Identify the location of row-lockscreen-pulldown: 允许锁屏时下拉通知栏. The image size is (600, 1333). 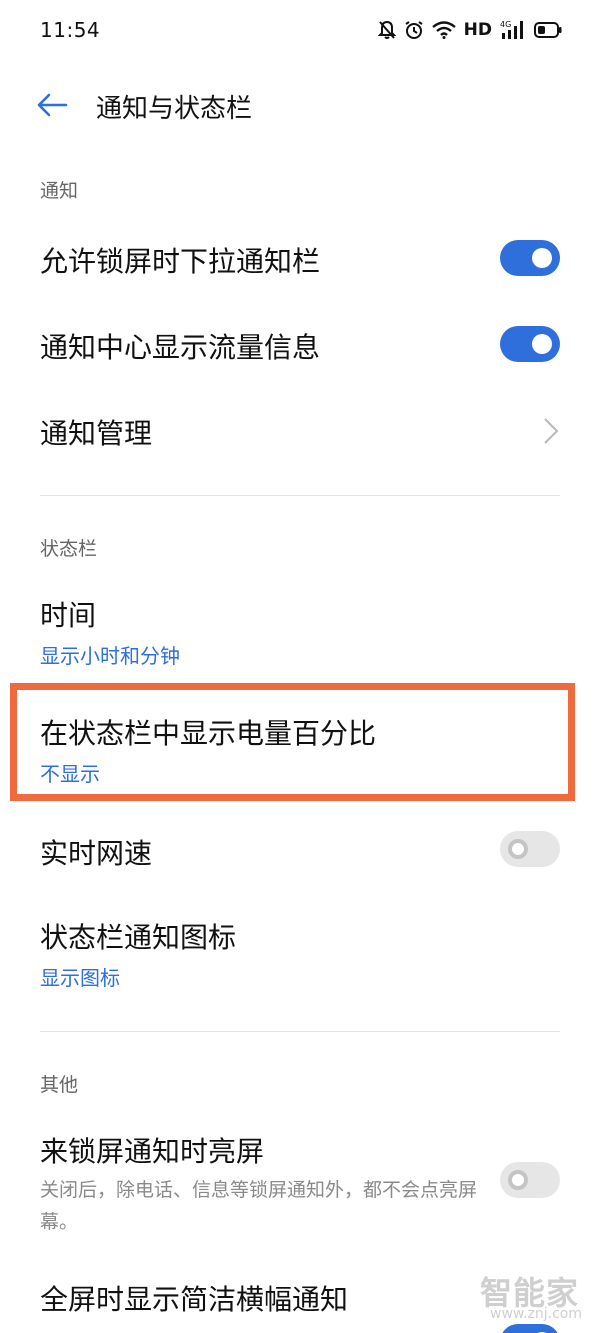
(300, 260).